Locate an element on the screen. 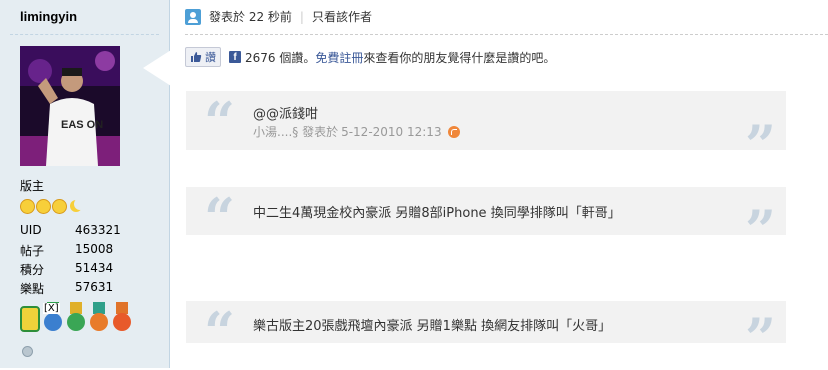  quote-text: @@派錢咁 is located at coordinates (286, 114).